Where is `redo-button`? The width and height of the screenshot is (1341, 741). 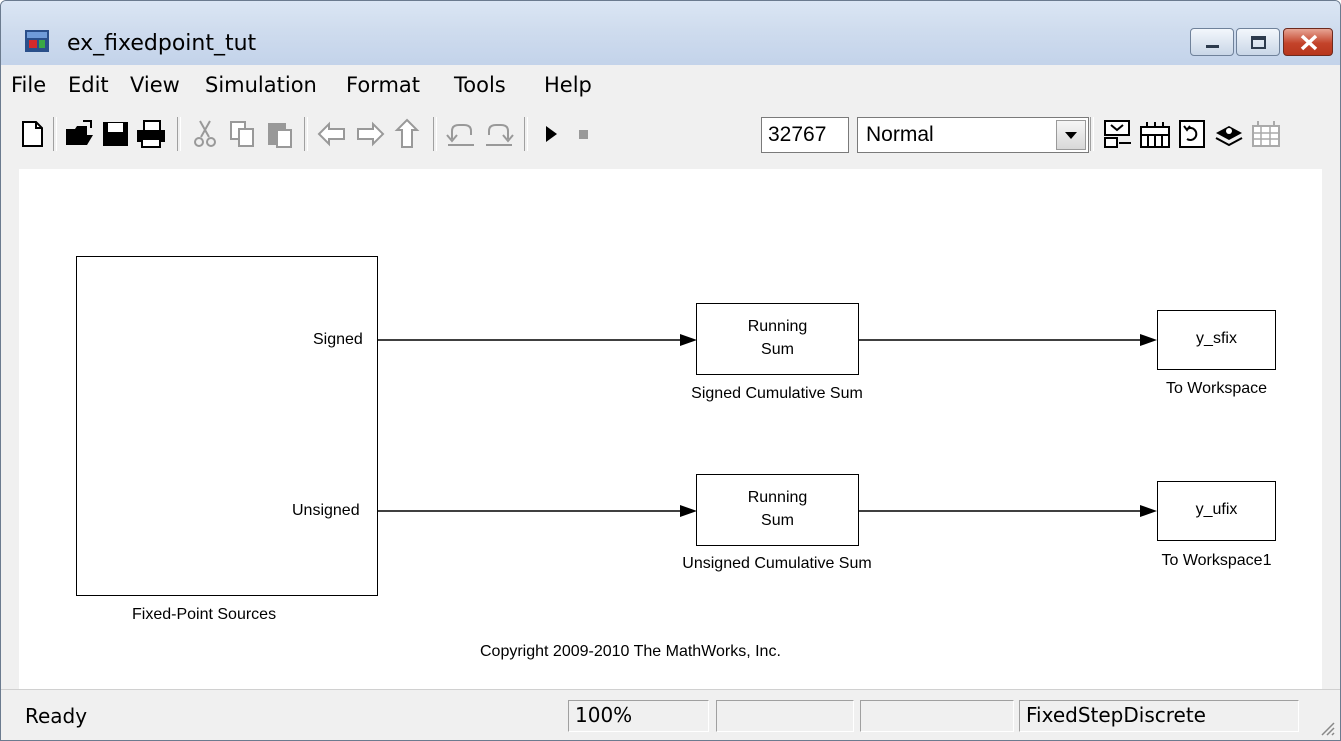
redo-button is located at coordinates (499, 134).